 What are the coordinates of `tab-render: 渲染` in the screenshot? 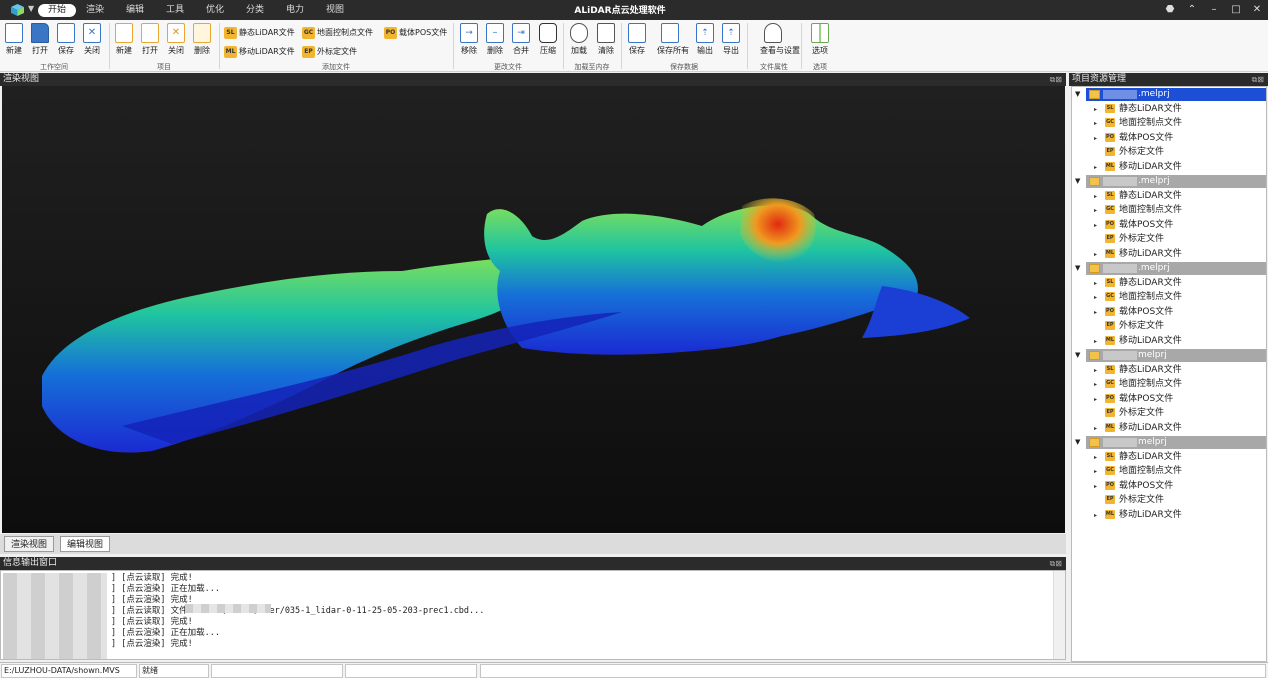 It's located at (95, 10).